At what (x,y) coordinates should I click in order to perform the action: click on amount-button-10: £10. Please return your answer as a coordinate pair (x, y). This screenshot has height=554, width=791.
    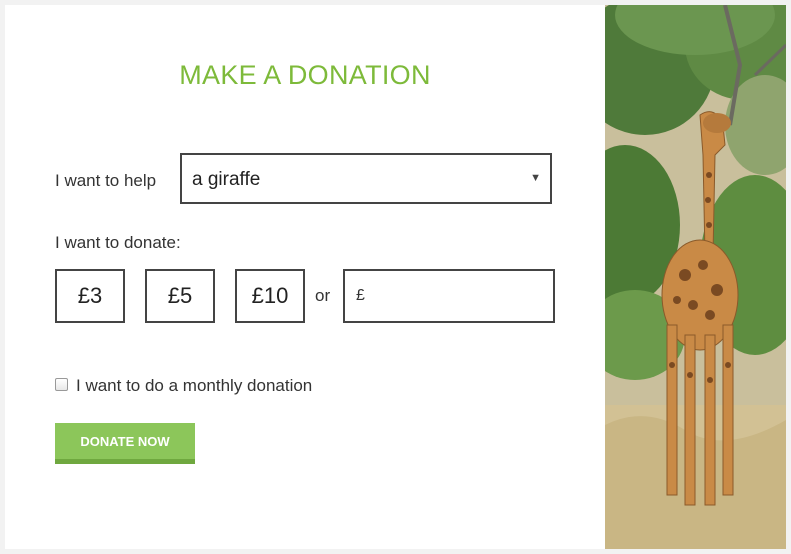
    Looking at the image, I should click on (270, 296).